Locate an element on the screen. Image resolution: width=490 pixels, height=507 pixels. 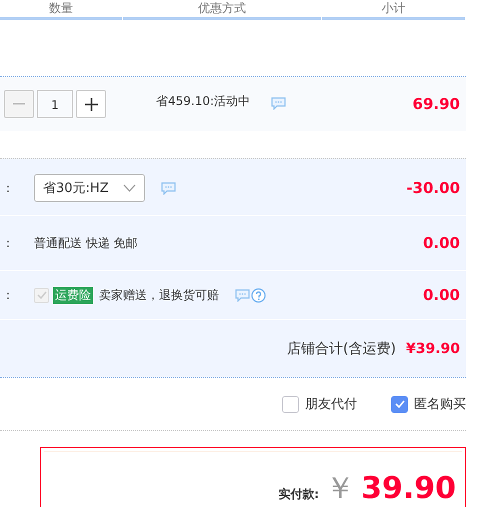
fee-amount: -30.00 is located at coordinates (433, 188).